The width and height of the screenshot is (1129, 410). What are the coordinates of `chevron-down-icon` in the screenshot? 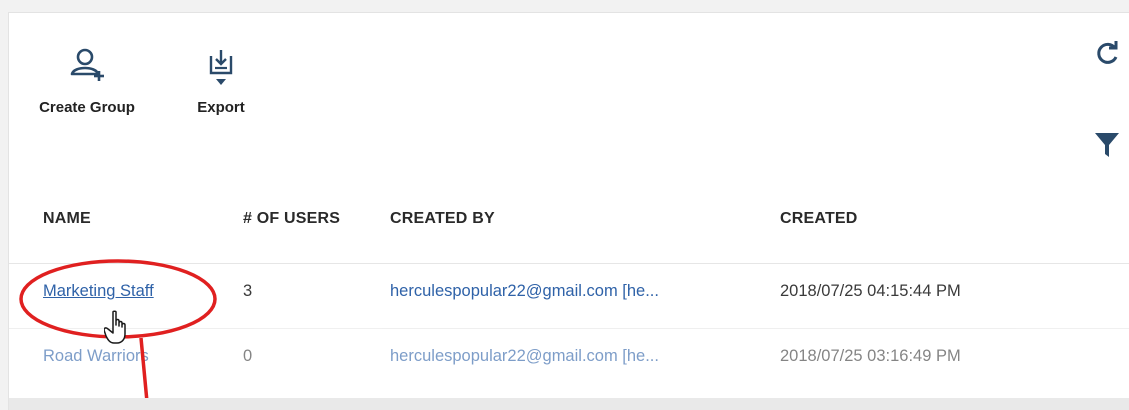 It's located at (221, 82).